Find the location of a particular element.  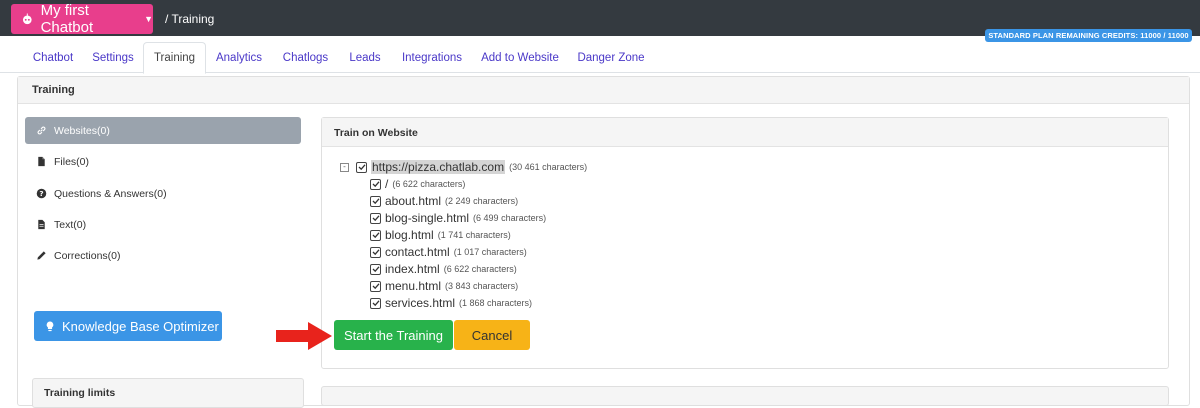

page-name: contact.html is located at coordinates (417, 252).